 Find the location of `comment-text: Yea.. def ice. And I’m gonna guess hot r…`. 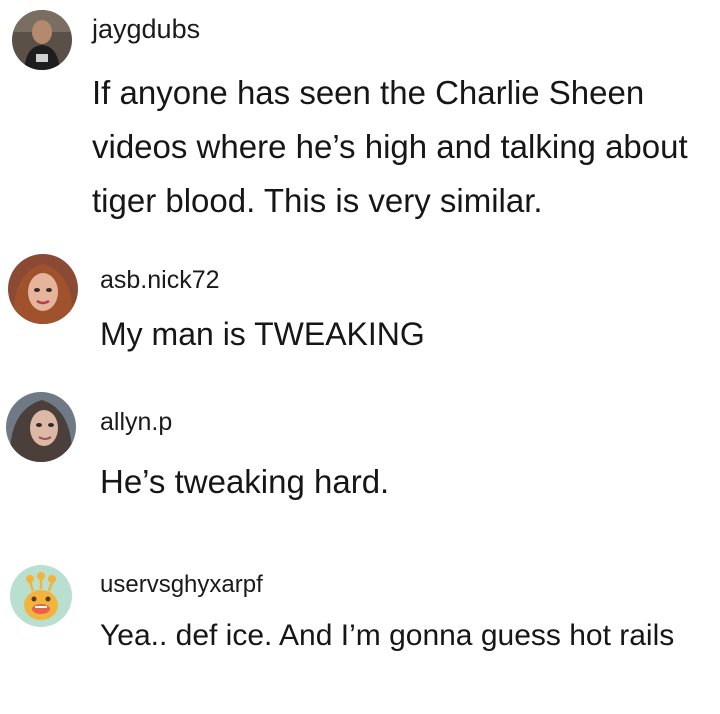

comment-text: Yea.. def ice. And I’m gonna guess hot r… is located at coordinates (387, 635).